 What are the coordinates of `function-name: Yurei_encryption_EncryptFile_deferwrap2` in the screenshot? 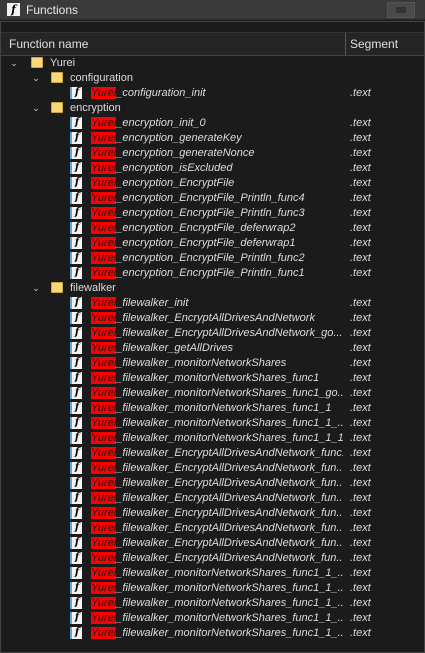 It's located at (217, 228).